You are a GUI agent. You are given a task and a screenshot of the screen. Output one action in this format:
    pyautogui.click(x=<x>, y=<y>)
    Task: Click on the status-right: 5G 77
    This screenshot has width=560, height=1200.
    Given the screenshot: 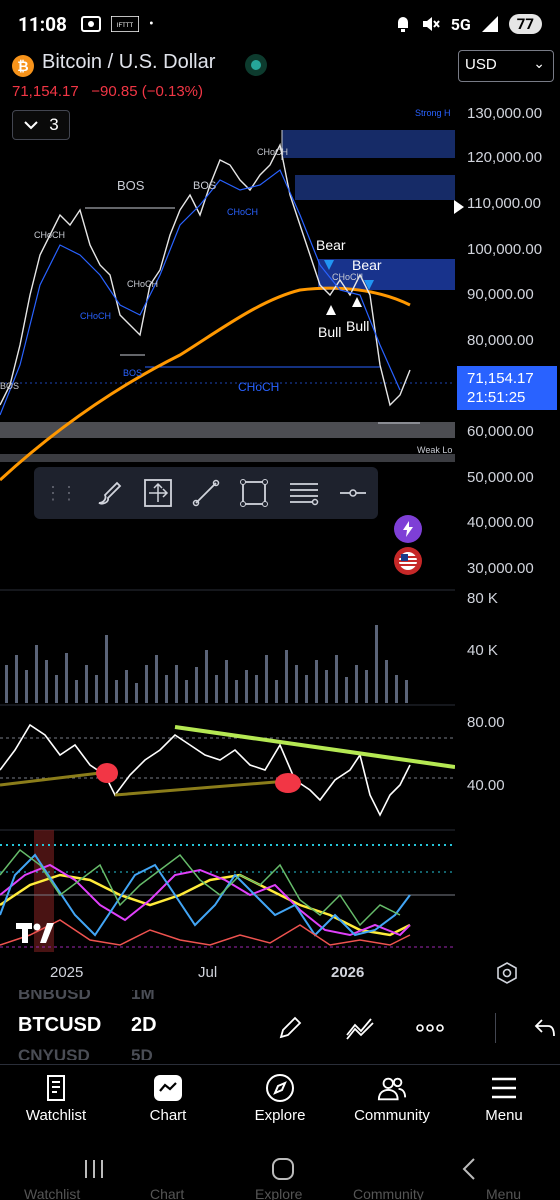 What is the action you would take?
    pyautogui.click(x=468, y=24)
    